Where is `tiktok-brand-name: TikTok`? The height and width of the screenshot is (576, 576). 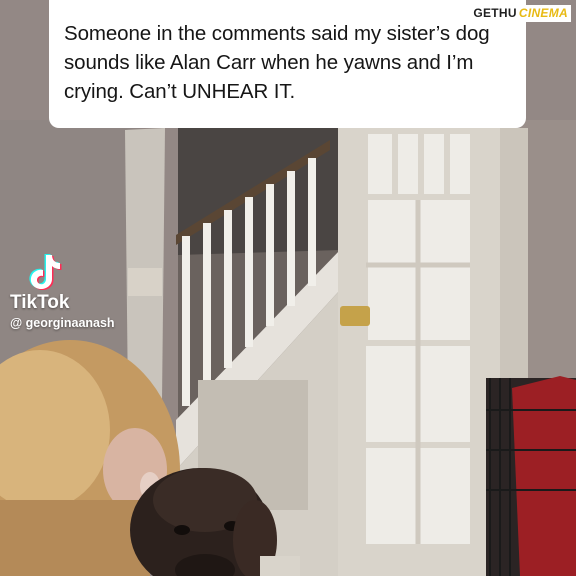
tiktok-brand-name: TikTok is located at coordinates (40, 302).